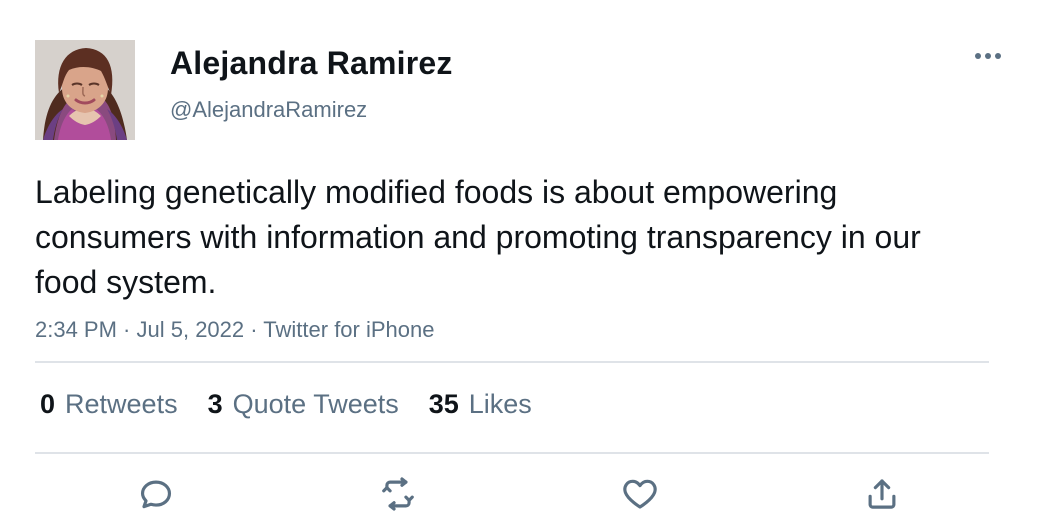 This screenshot has height=525, width=1050. I want to click on divider-bottom, so click(512, 453).